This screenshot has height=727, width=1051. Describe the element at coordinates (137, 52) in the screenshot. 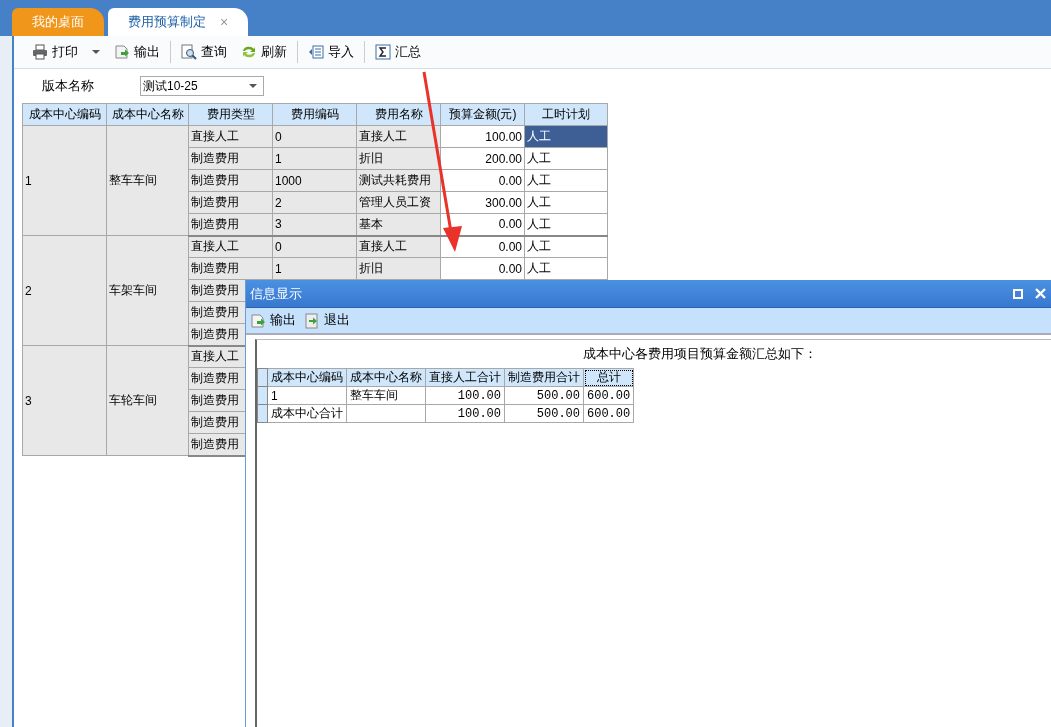

I see `toolbar-button: 输出` at that location.